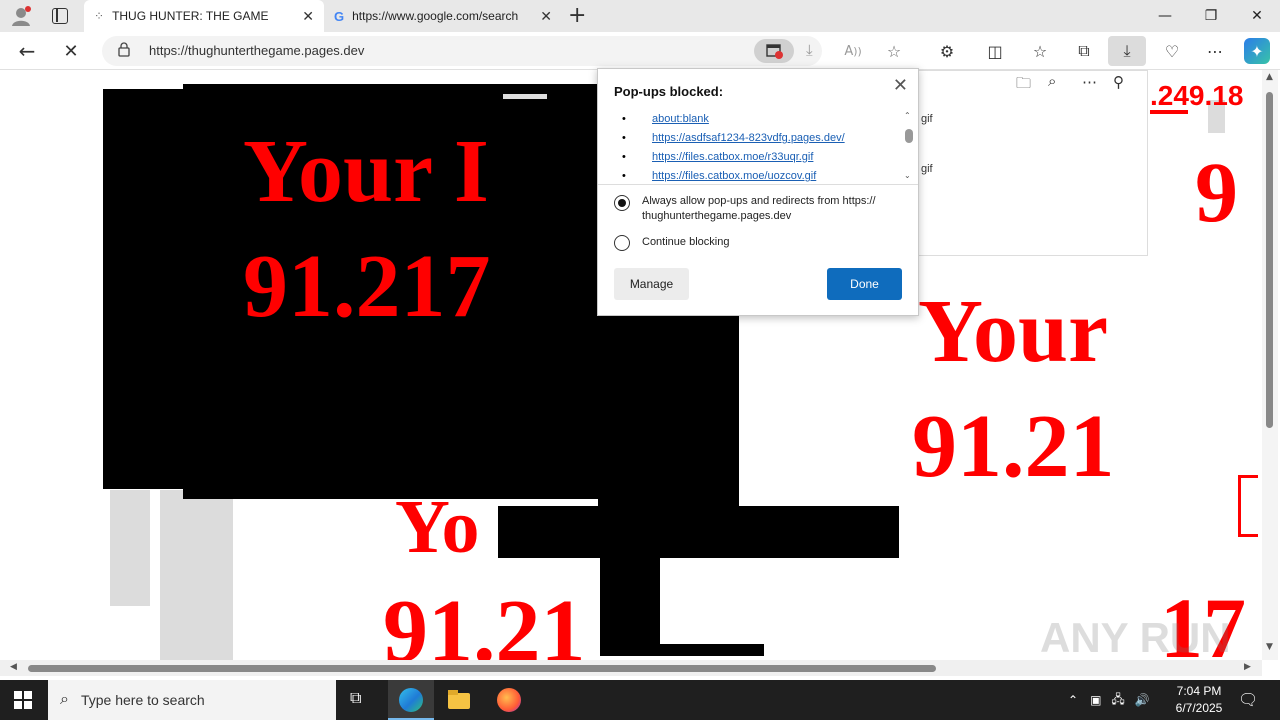 The height and width of the screenshot is (720, 1280). I want to click on ip-address-text: 91.217, so click(367, 286).